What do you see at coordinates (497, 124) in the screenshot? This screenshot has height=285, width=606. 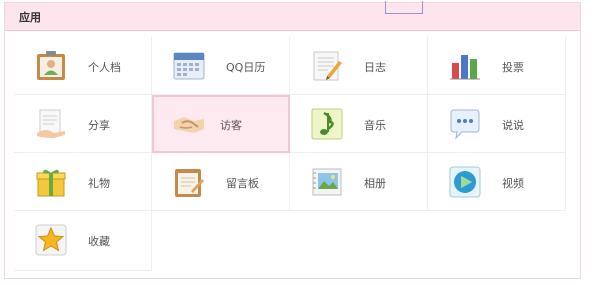 I see `app-talk: 说说` at bounding box center [497, 124].